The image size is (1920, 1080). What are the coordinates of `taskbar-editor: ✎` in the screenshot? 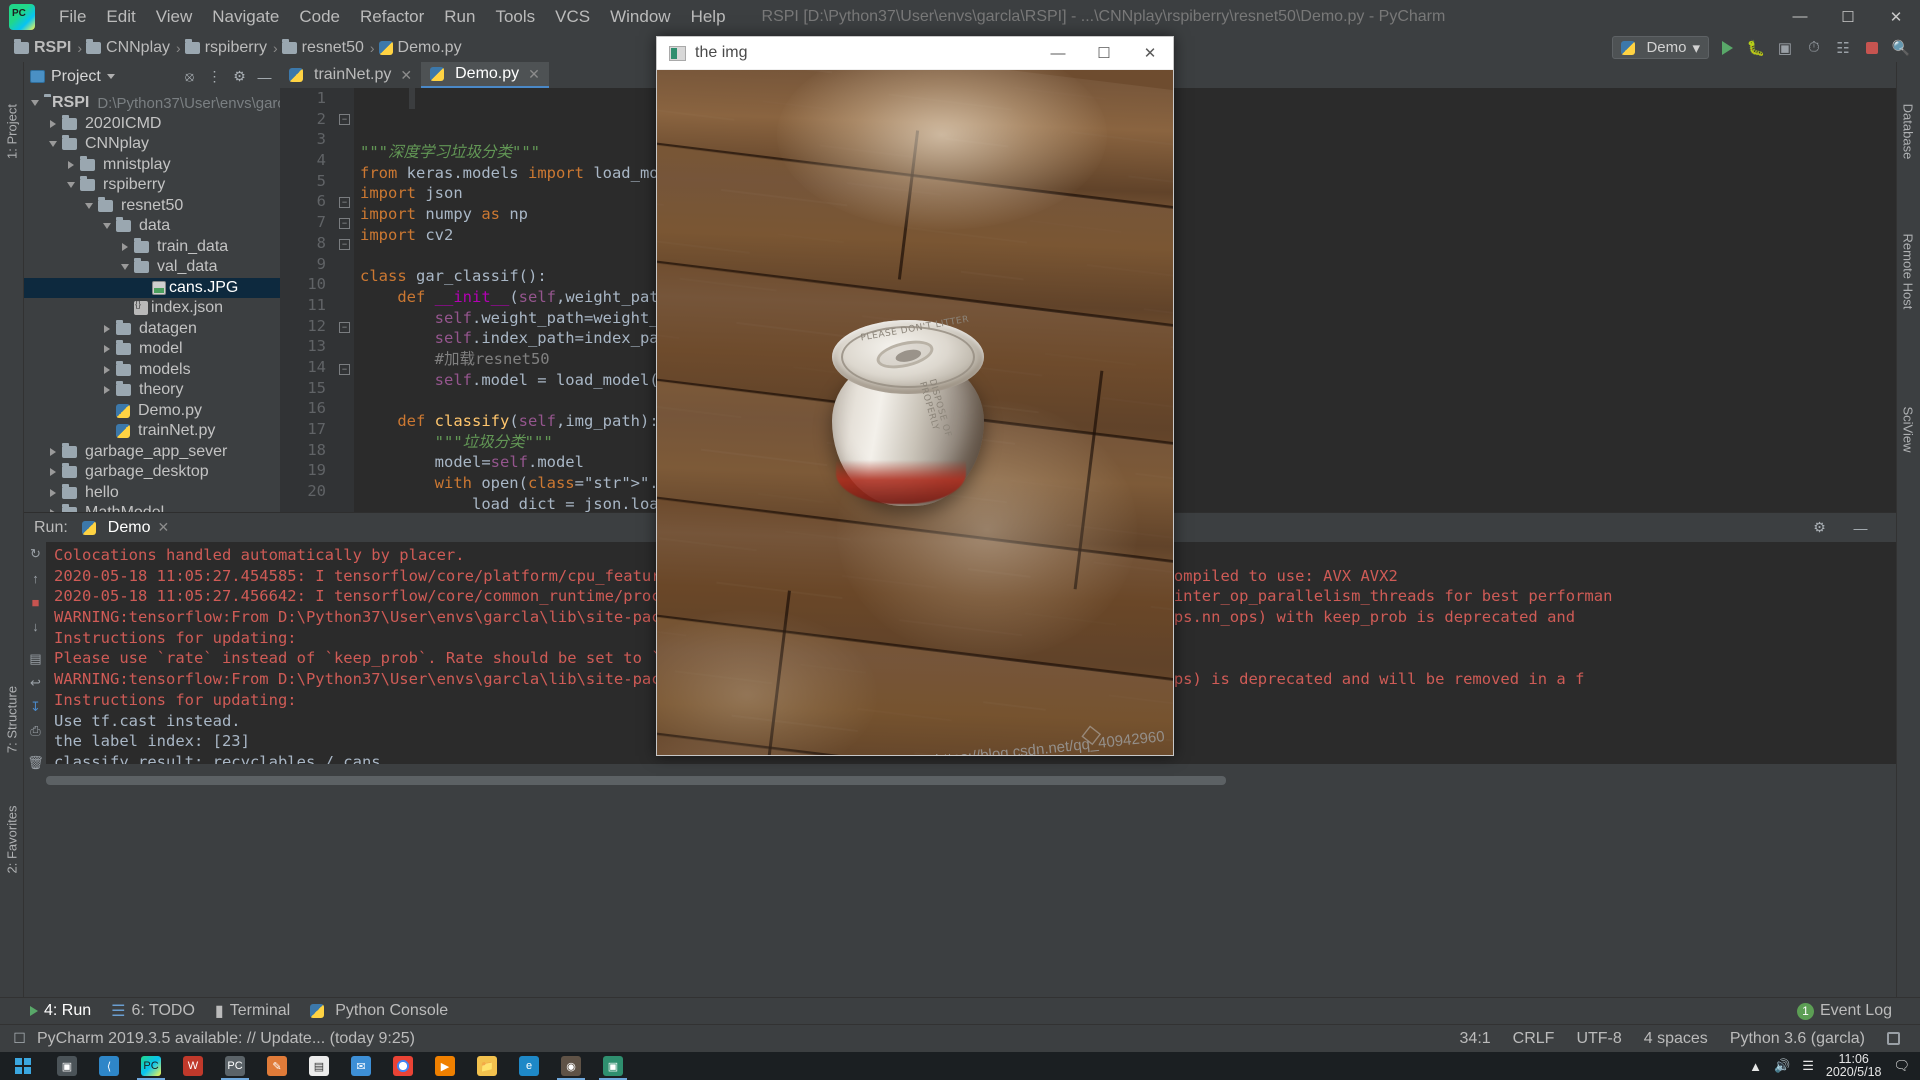 It's located at (277, 1066).